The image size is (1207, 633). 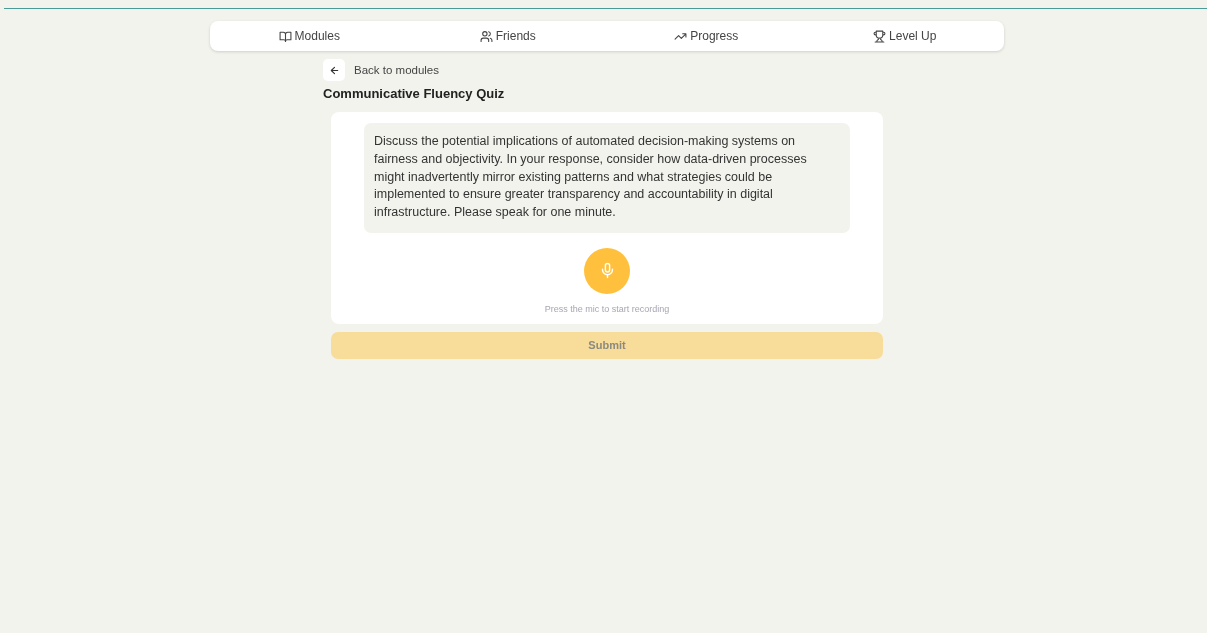 What do you see at coordinates (880, 36) in the screenshot?
I see `trophy-icon` at bounding box center [880, 36].